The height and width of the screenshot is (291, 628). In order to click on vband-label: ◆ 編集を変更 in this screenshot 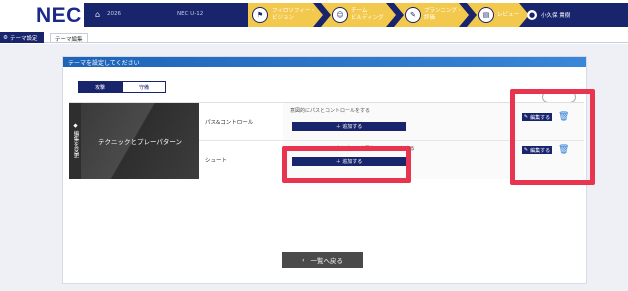, I will do `click(75, 141)`.